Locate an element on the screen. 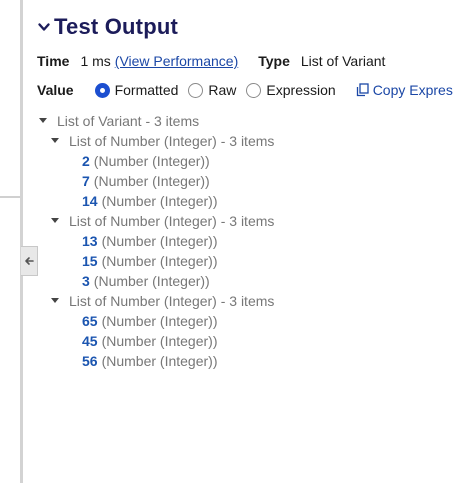 This screenshot has height=483, width=466. tree-item-value: 3 is located at coordinates (86, 281).